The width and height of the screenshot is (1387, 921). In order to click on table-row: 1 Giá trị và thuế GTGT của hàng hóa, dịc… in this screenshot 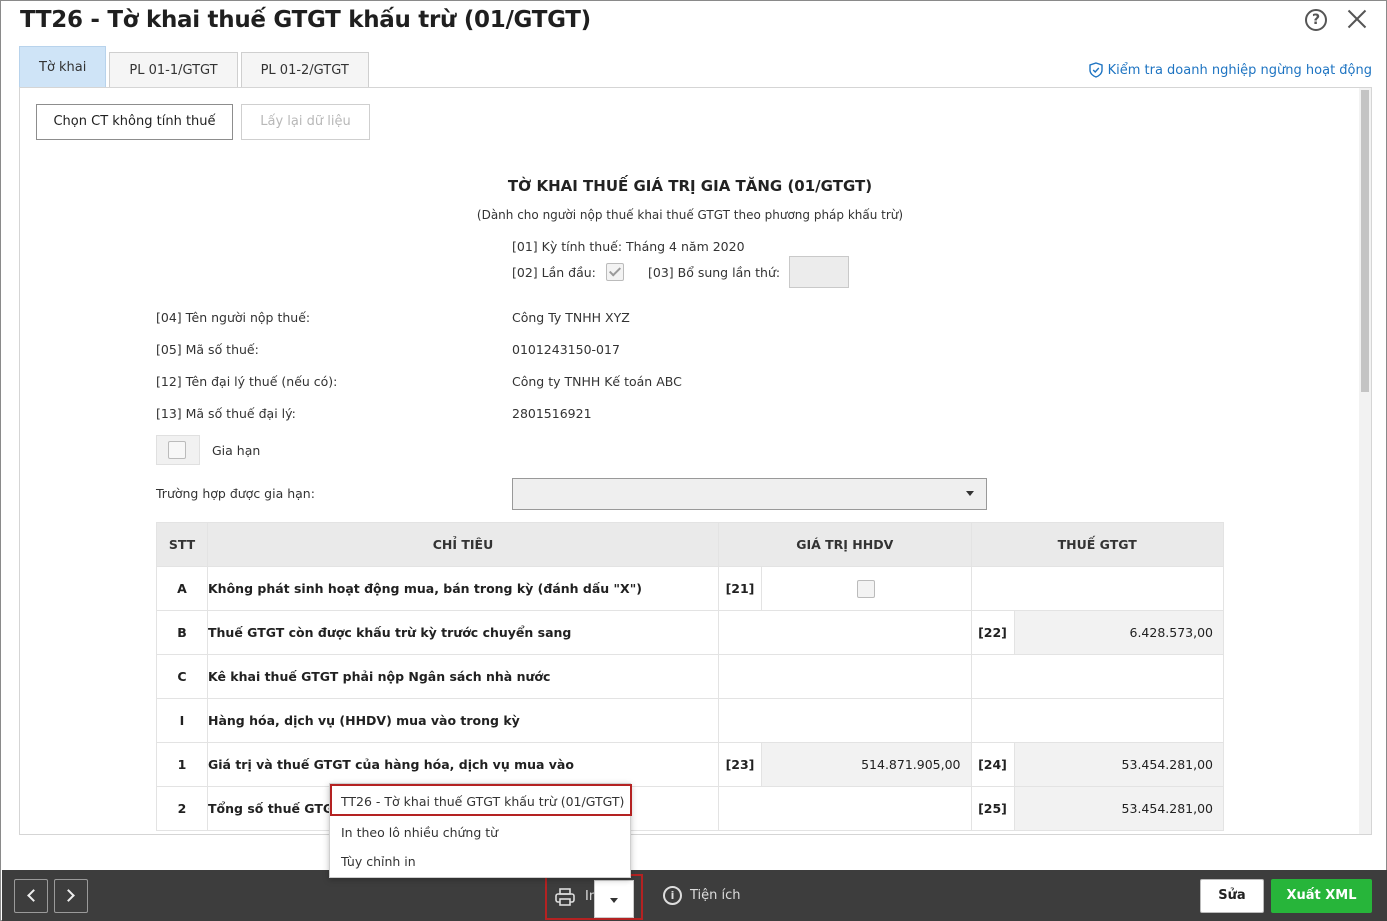, I will do `click(690, 764)`.